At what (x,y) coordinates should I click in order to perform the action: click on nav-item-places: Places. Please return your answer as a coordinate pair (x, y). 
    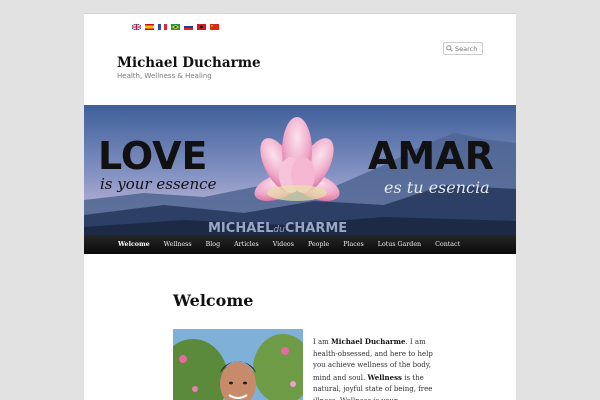
    Looking at the image, I should click on (353, 244).